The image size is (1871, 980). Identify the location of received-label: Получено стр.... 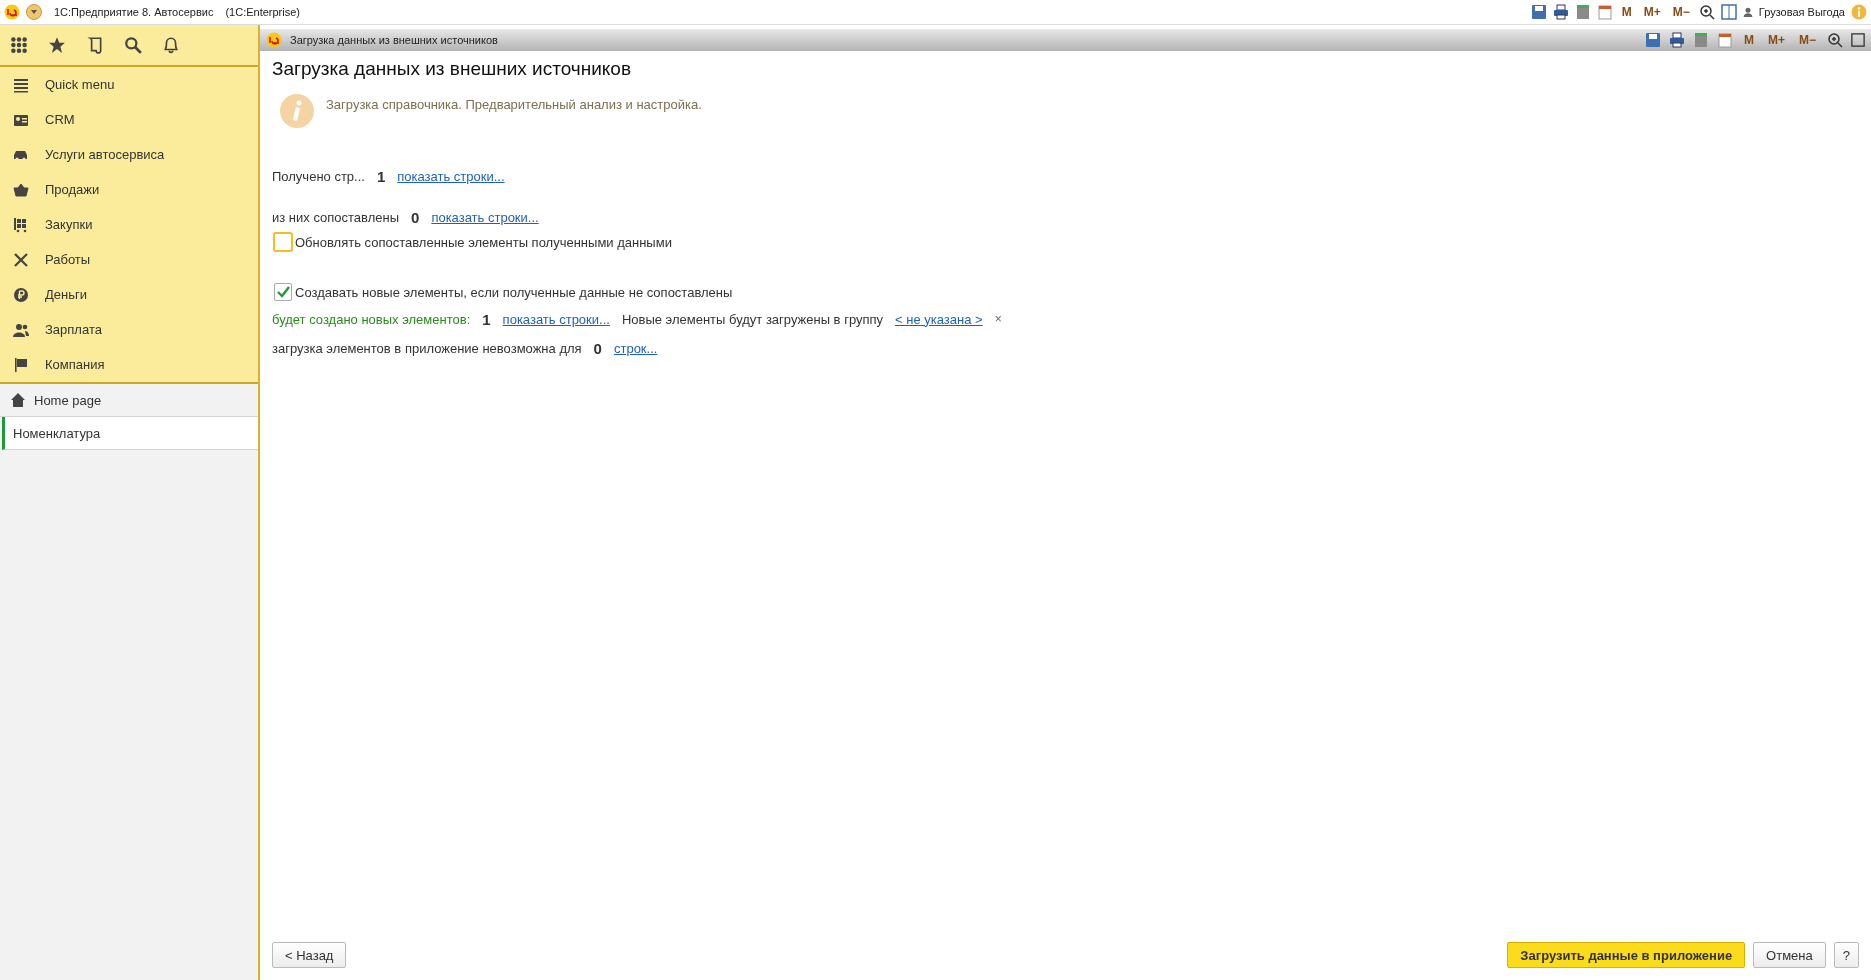
(318, 176).